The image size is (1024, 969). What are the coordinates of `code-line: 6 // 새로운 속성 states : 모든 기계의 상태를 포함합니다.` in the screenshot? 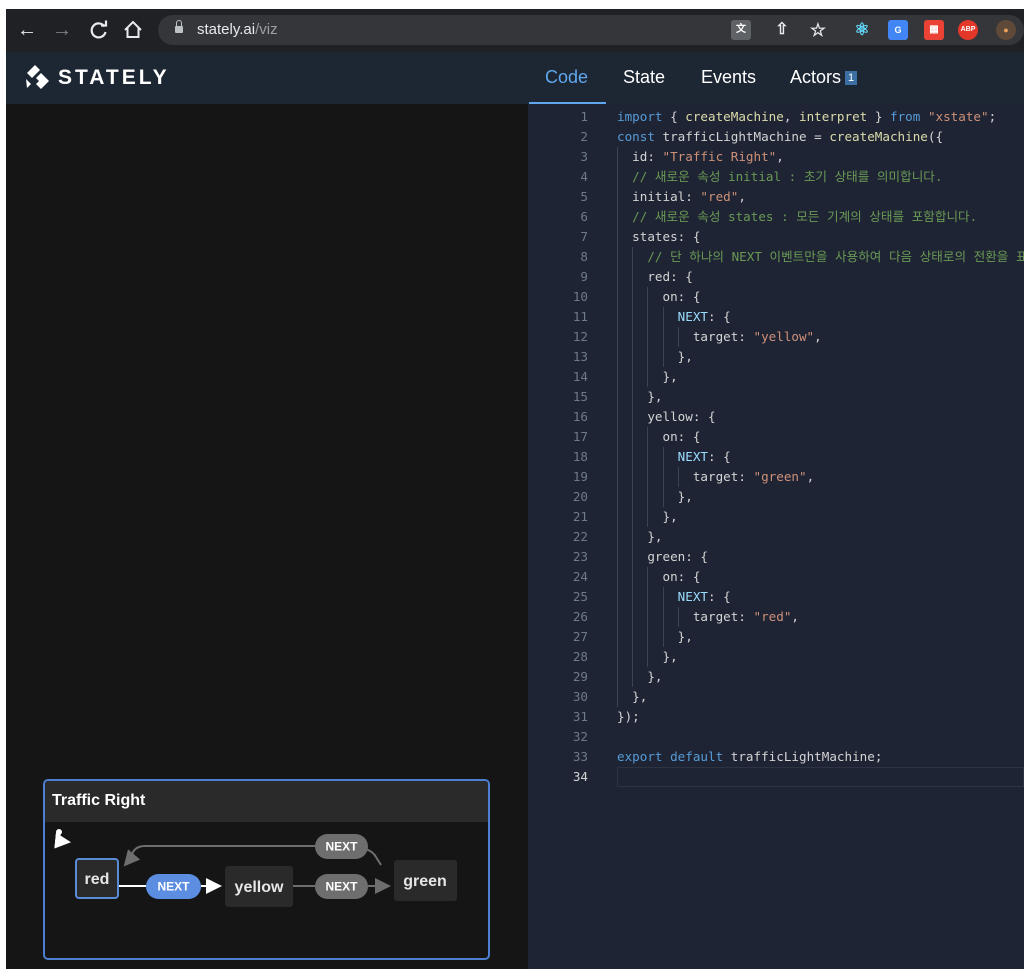 It's located at (776, 217).